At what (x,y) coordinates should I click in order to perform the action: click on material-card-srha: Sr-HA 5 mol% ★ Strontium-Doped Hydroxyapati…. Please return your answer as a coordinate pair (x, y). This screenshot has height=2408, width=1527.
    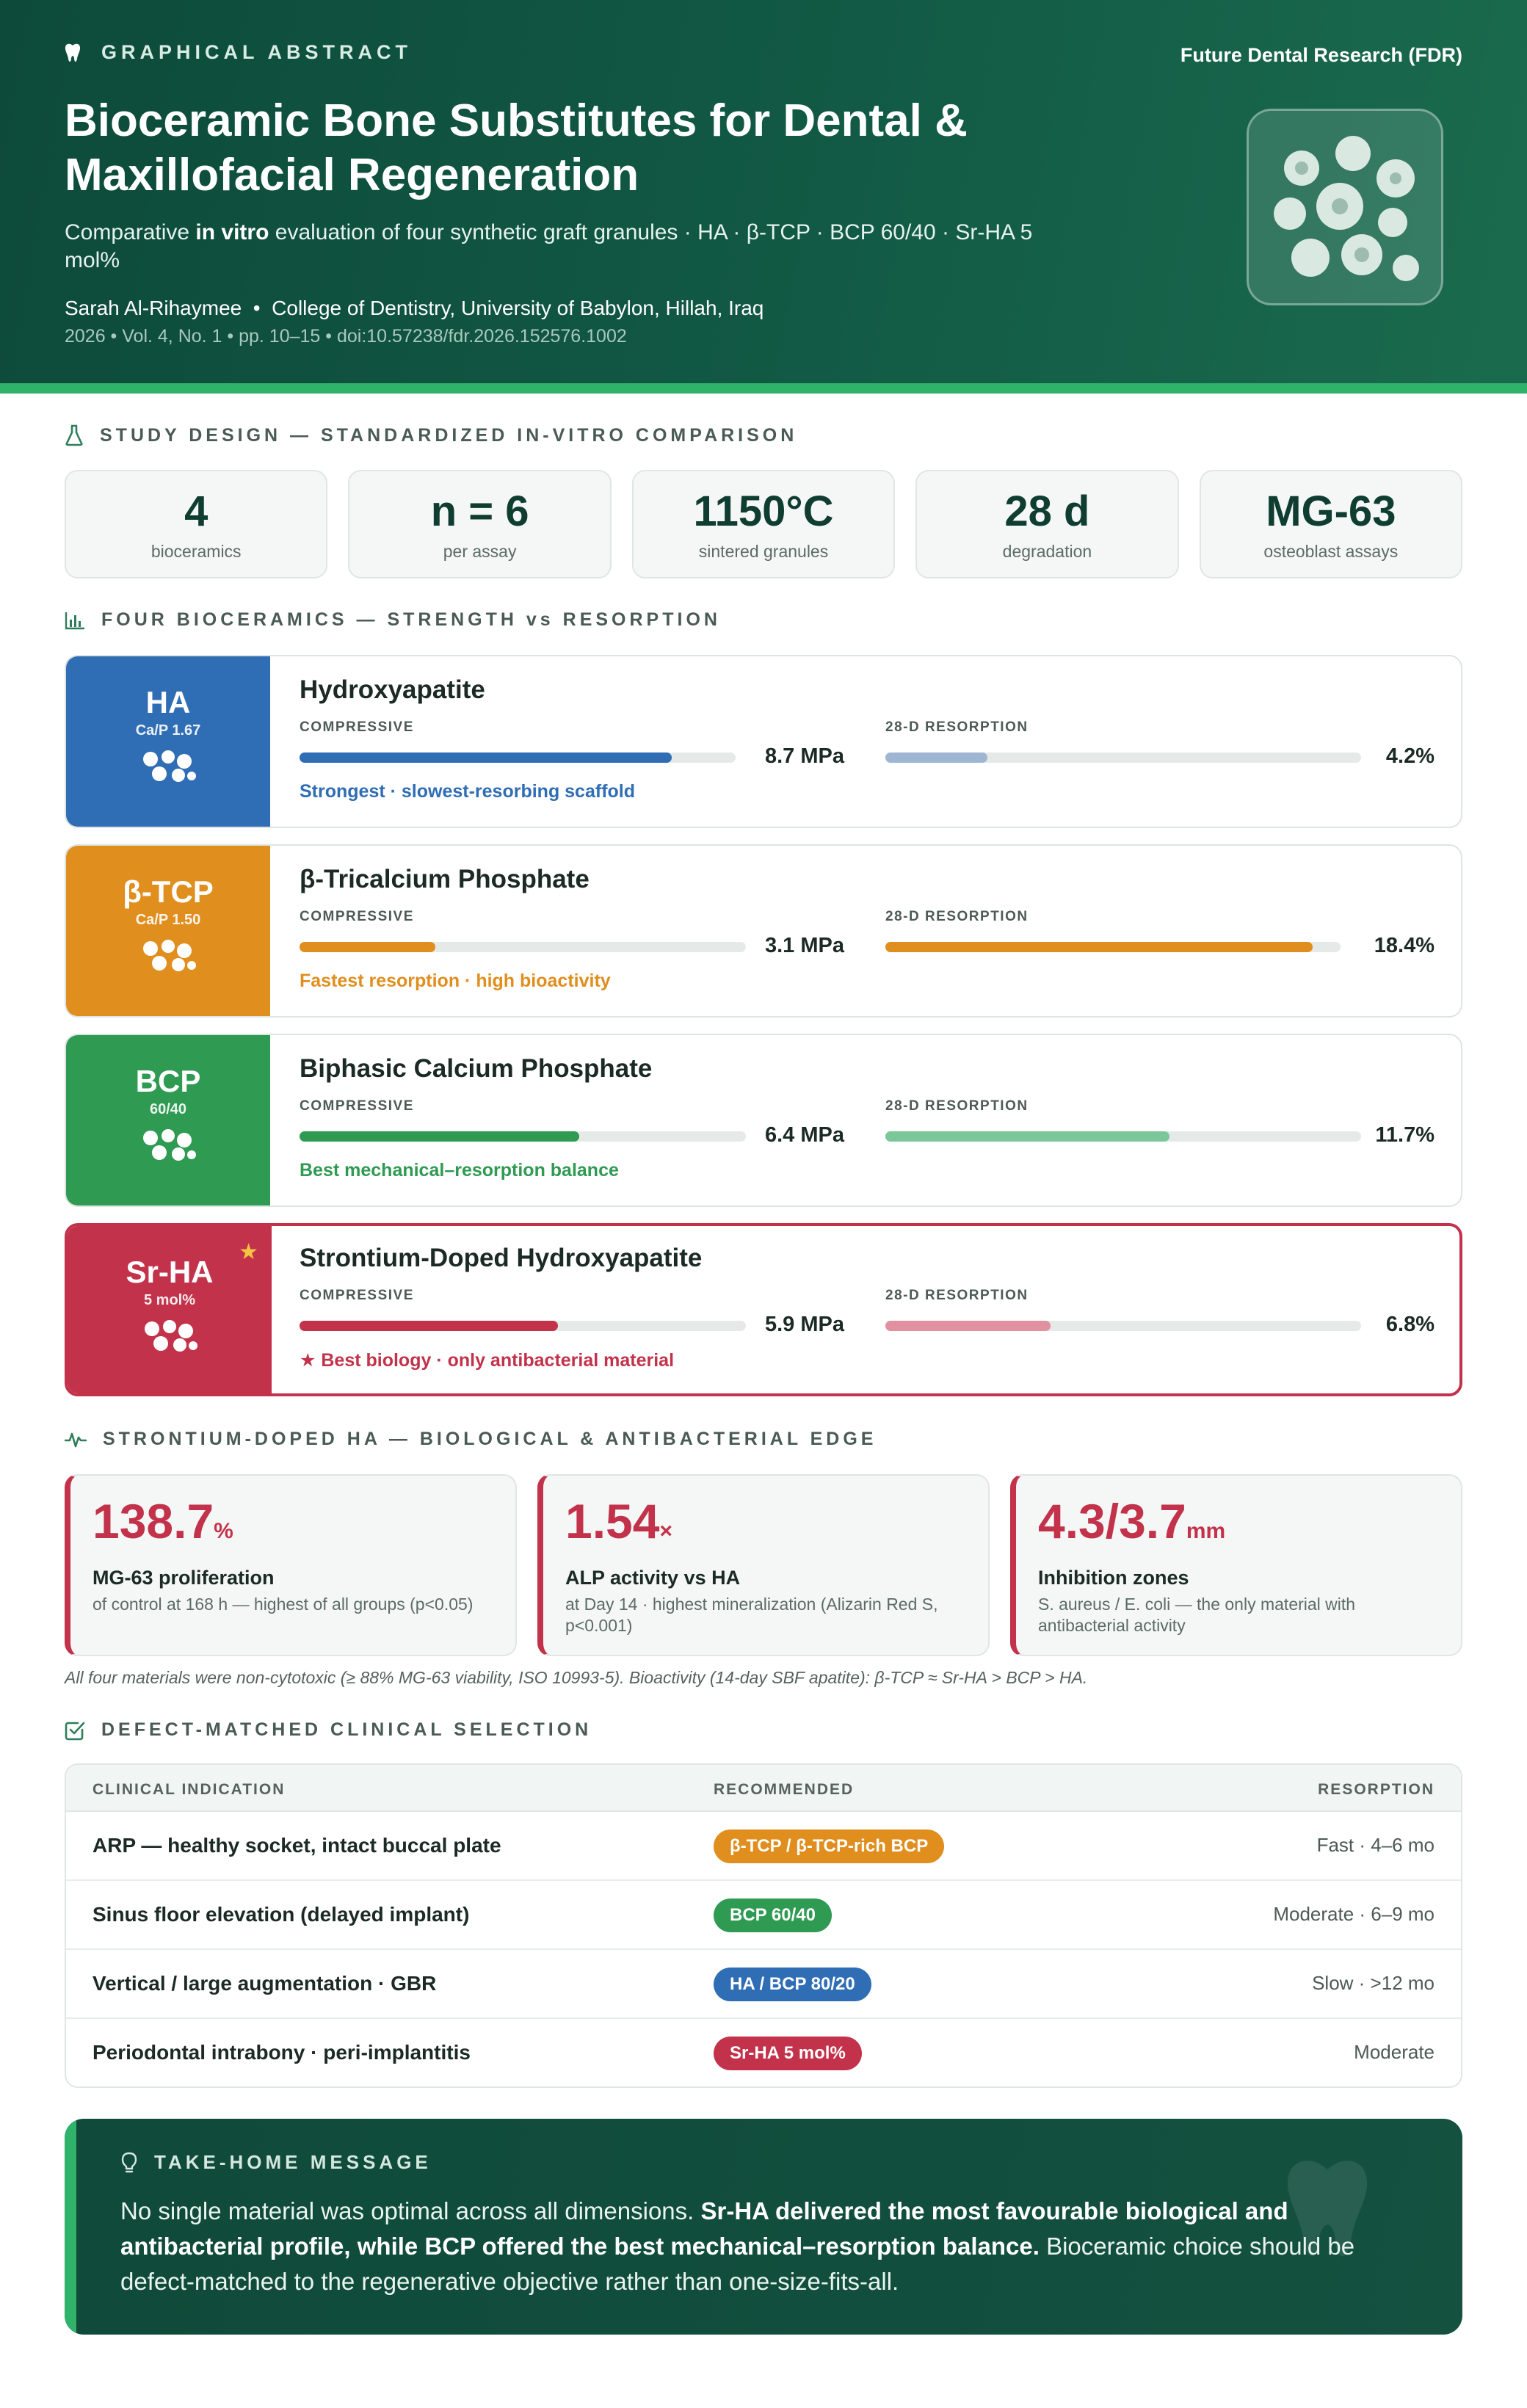
    Looking at the image, I should click on (763, 1309).